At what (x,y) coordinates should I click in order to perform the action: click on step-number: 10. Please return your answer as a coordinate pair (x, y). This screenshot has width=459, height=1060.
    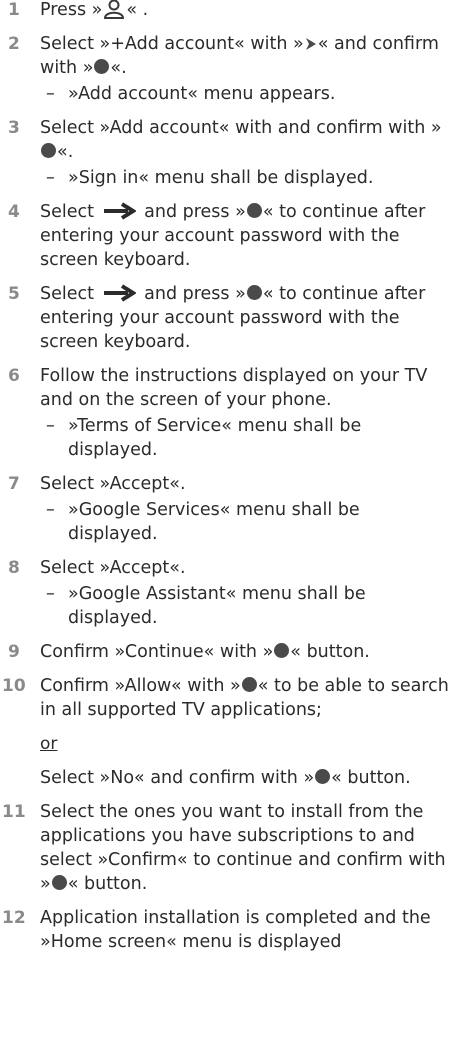
    Looking at the image, I should click on (14, 686).